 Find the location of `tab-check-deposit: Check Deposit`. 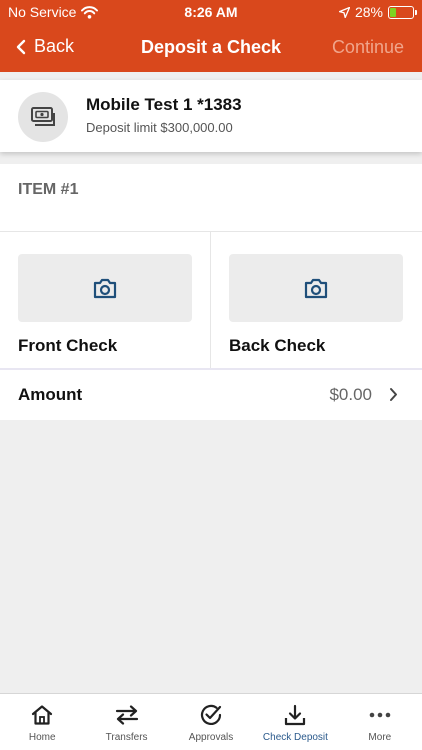

tab-check-deposit: Check Deposit is located at coordinates (295, 722).